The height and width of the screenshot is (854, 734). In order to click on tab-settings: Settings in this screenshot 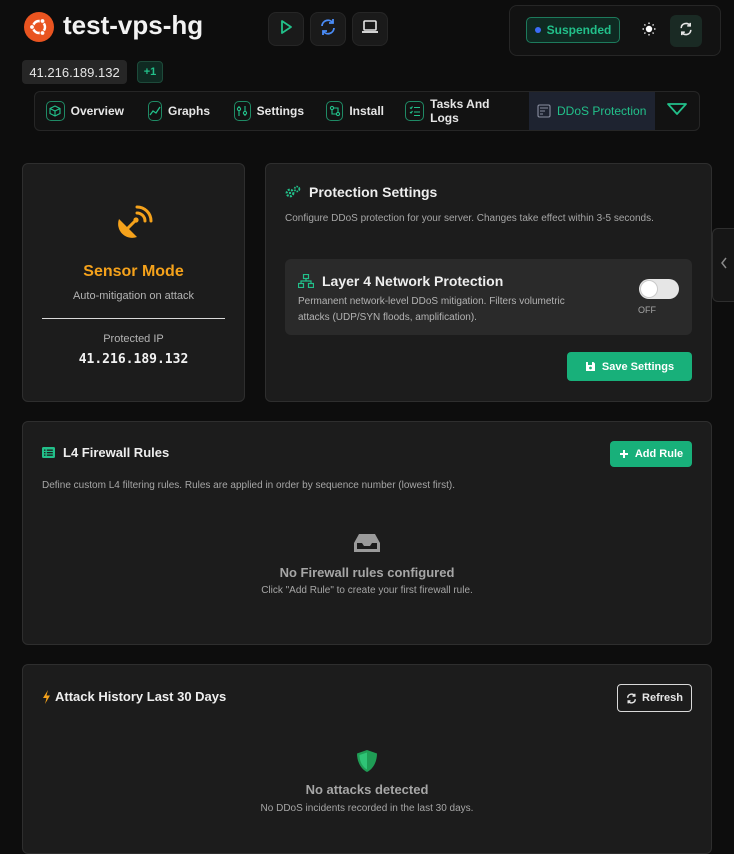, I will do `click(269, 111)`.